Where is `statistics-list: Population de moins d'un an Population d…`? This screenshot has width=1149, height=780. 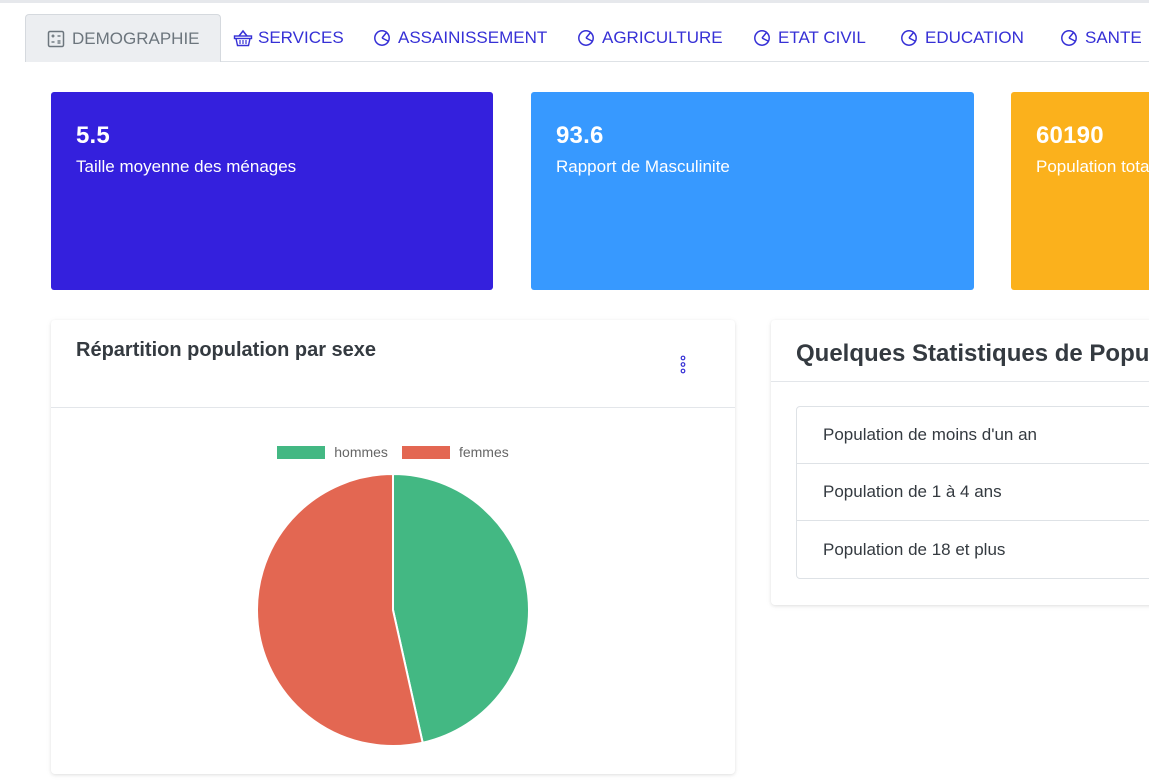
statistics-list: Population de moins d'un an Population d… is located at coordinates (972, 492).